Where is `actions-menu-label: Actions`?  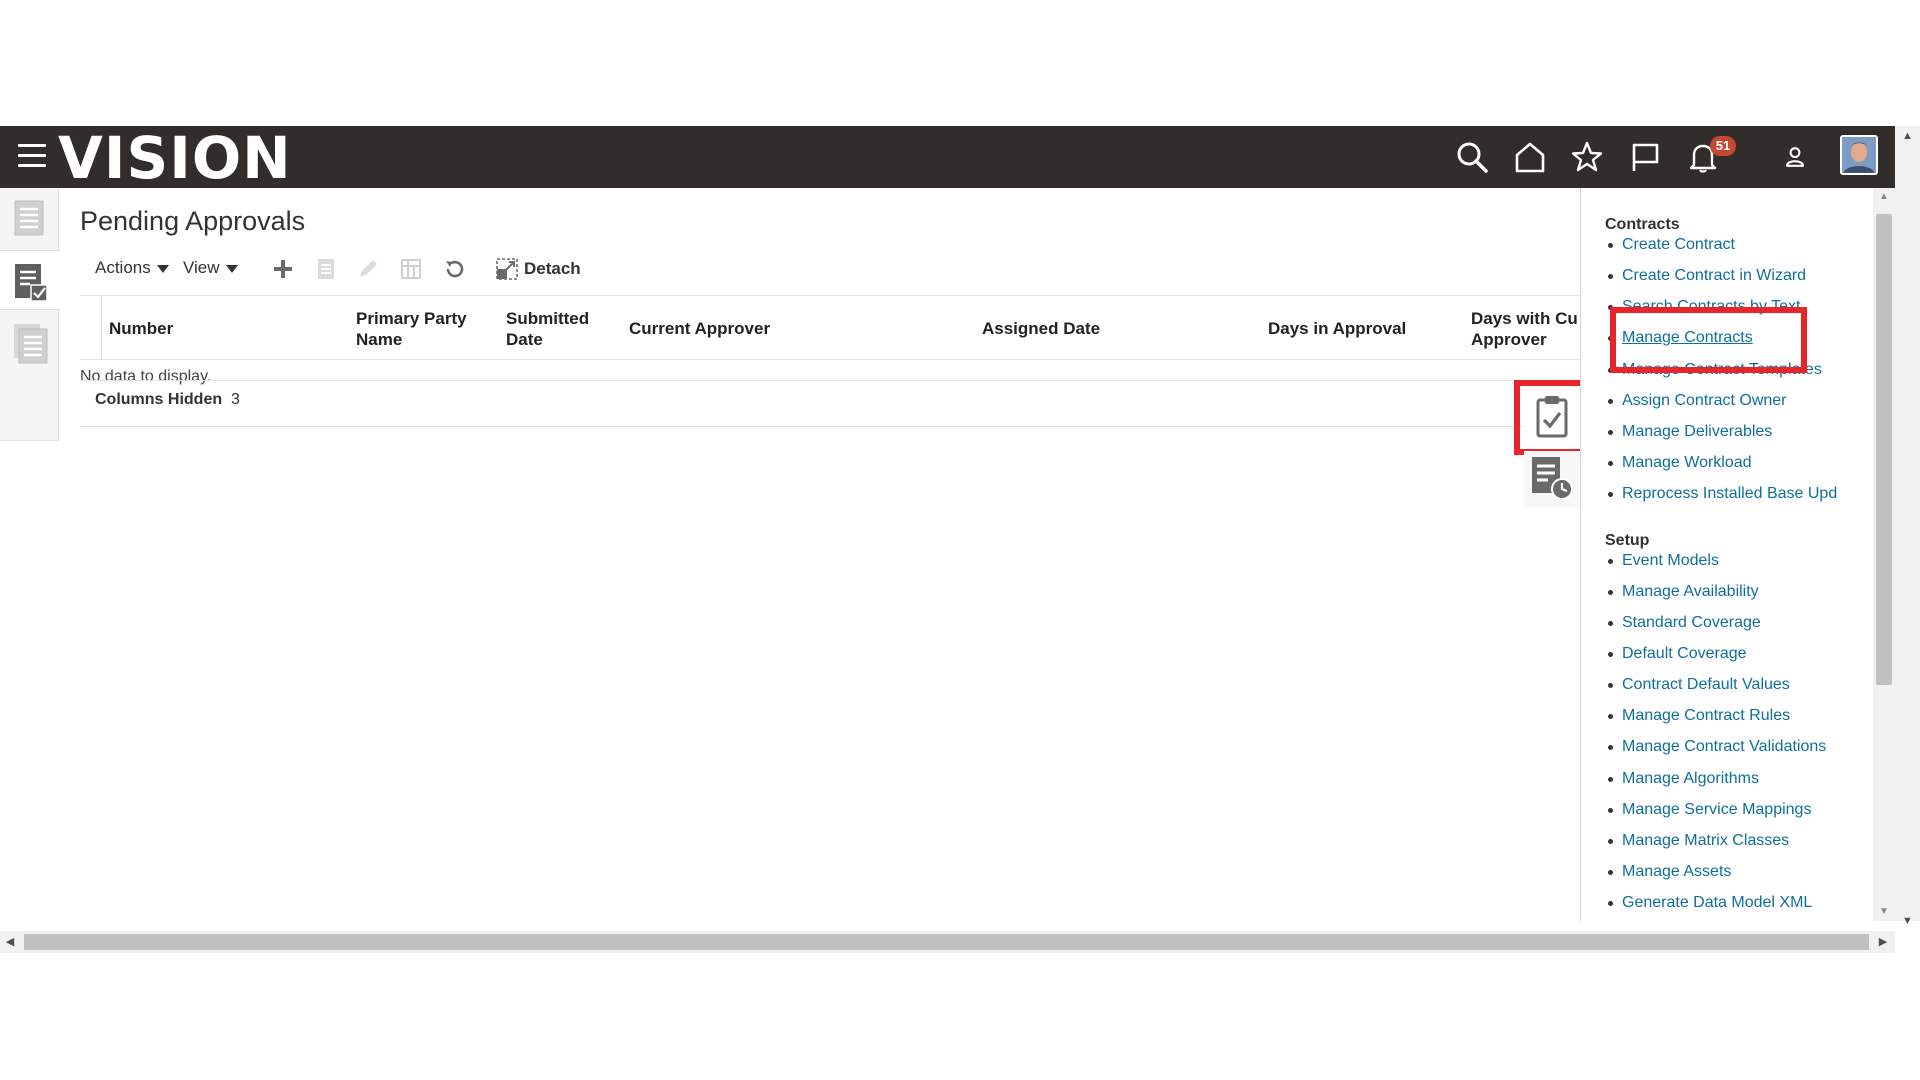
actions-menu-label: Actions is located at coordinates (123, 267).